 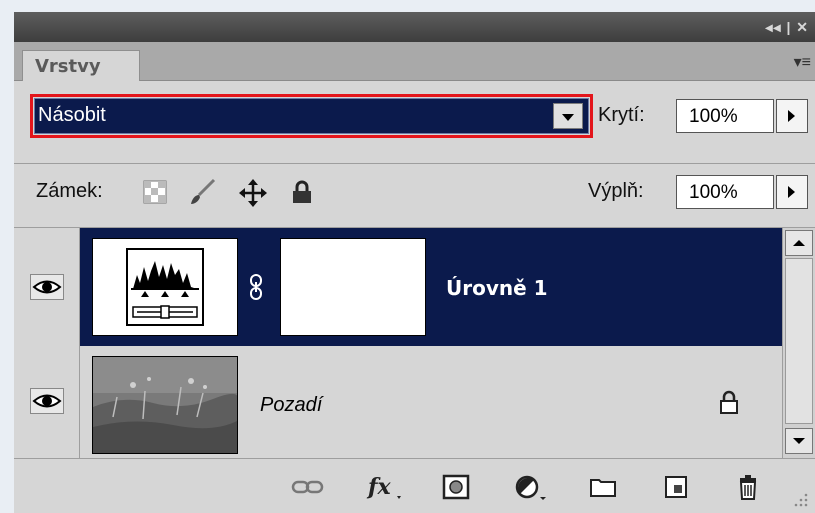 What do you see at coordinates (748, 487) in the screenshot?
I see `delete-layer-trash-icon` at bounding box center [748, 487].